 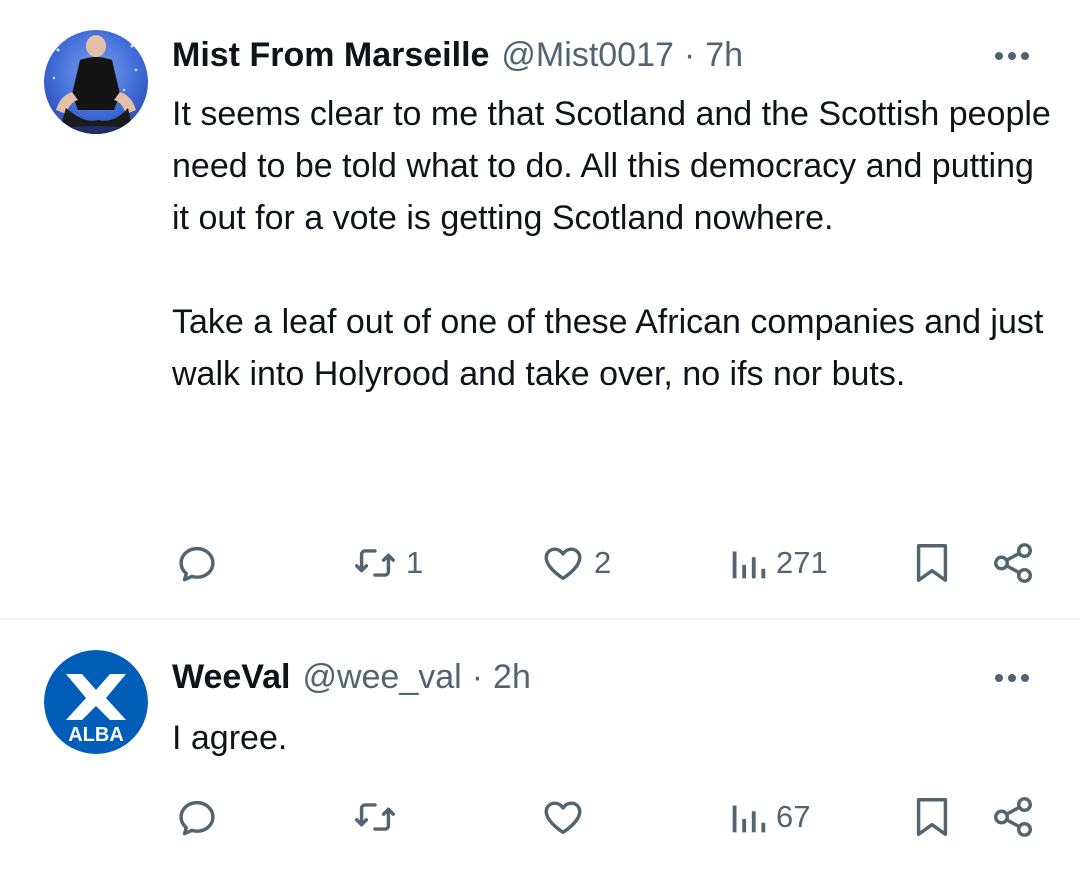 What do you see at coordinates (415, 562) in the screenshot?
I see `repost-count: 1` at bounding box center [415, 562].